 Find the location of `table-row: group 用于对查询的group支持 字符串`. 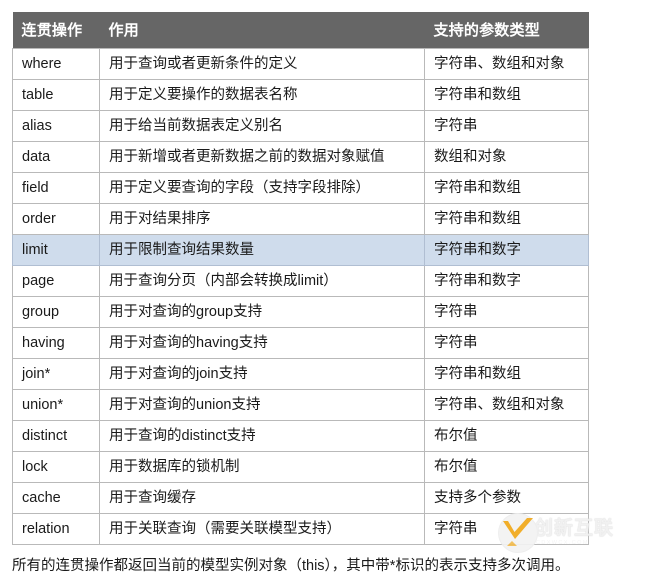

table-row: group 用于对查询的group支持 字符串 is located at coordinates (300, 312).